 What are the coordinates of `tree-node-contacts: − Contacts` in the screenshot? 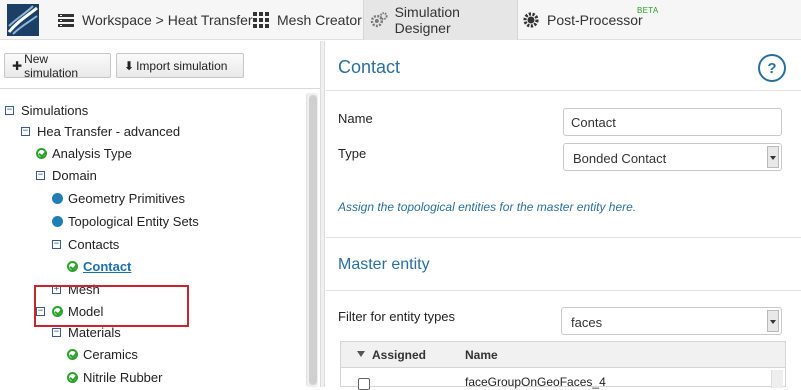 It's located at (85, 244).